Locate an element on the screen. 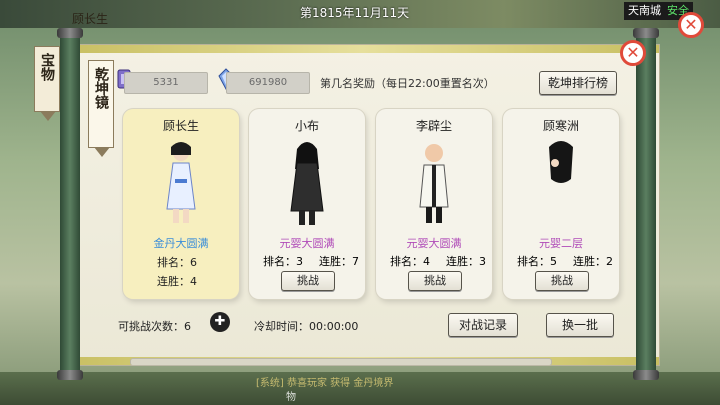 The image size is (720, 405). player-name: 顾长生 is located at coordinates (90, 19).